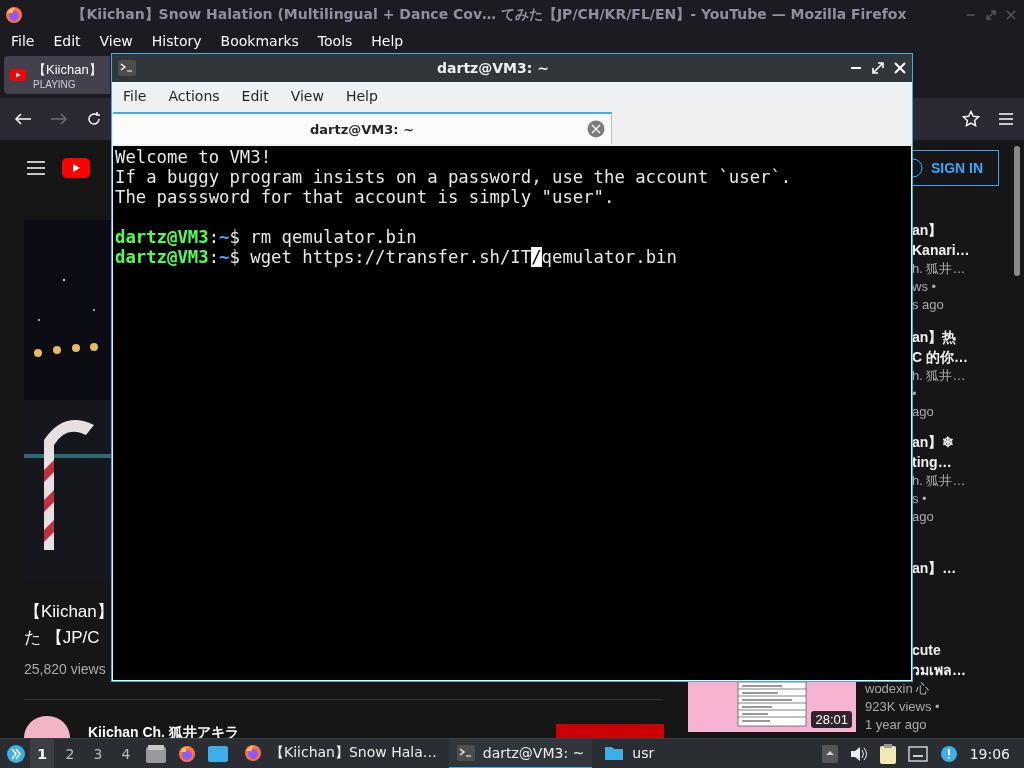 The image size is (1024, 768). What do you see at coordinates (42, 753) in the screenshot?
I see `workspace-button: 1` at bounding box center [42, 753].